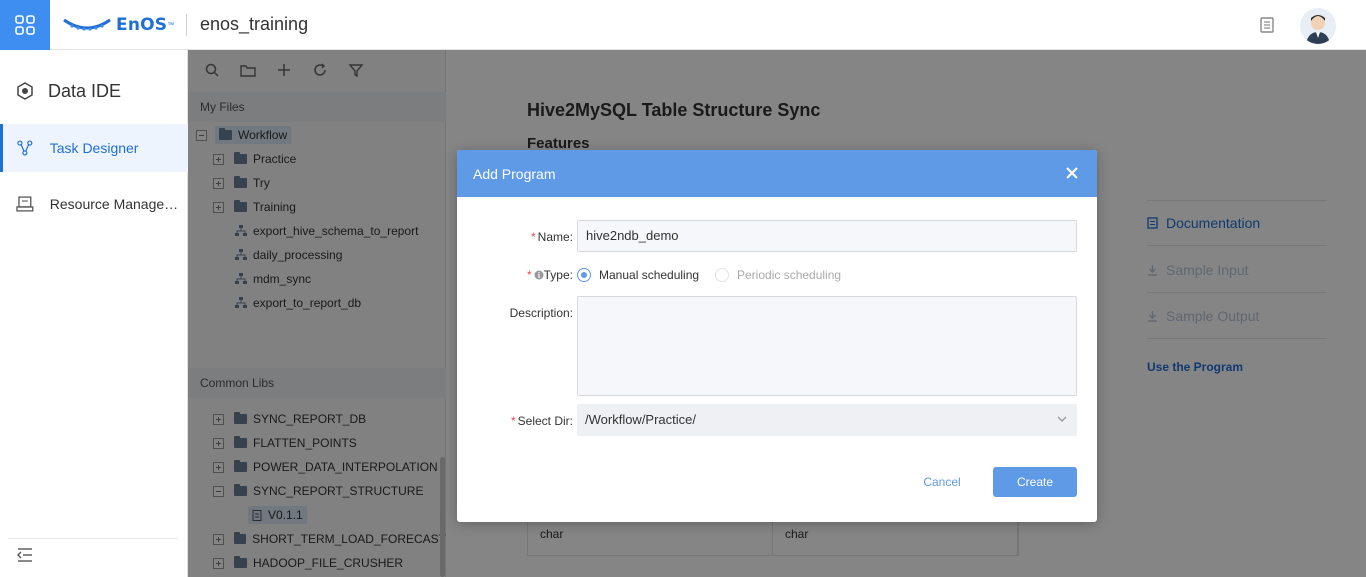 This screenshot has width=1366, height=577. What do you see at coordinates (1072, 173) in the screenshot?
I see `close-icon` at bounding box center [1072, 173].